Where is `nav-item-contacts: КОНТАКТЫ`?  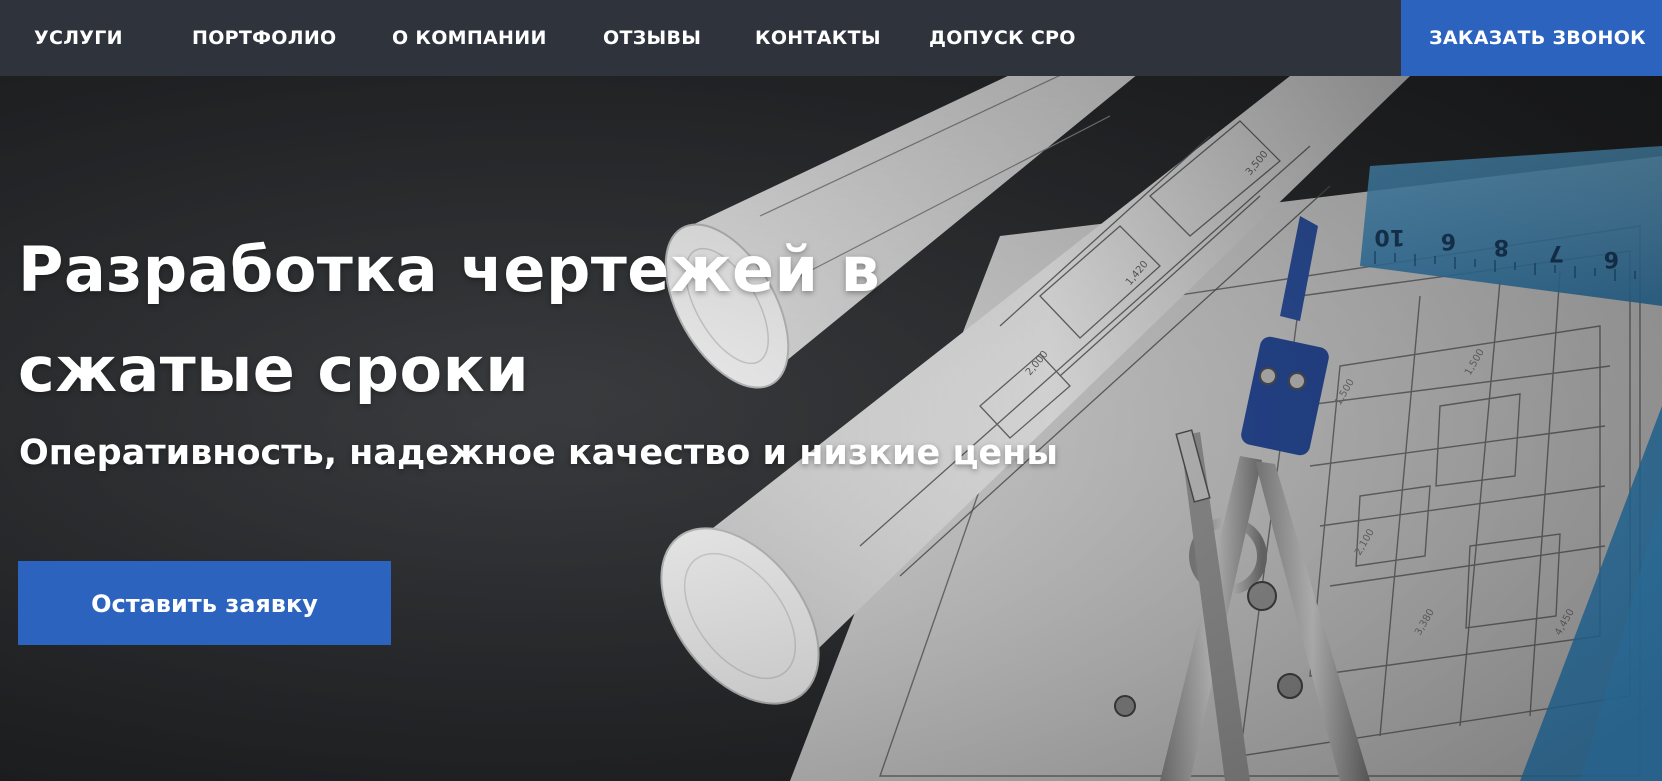
nav-item-contacts: КОНТАКТЫ is located at coordinates (818, 38).